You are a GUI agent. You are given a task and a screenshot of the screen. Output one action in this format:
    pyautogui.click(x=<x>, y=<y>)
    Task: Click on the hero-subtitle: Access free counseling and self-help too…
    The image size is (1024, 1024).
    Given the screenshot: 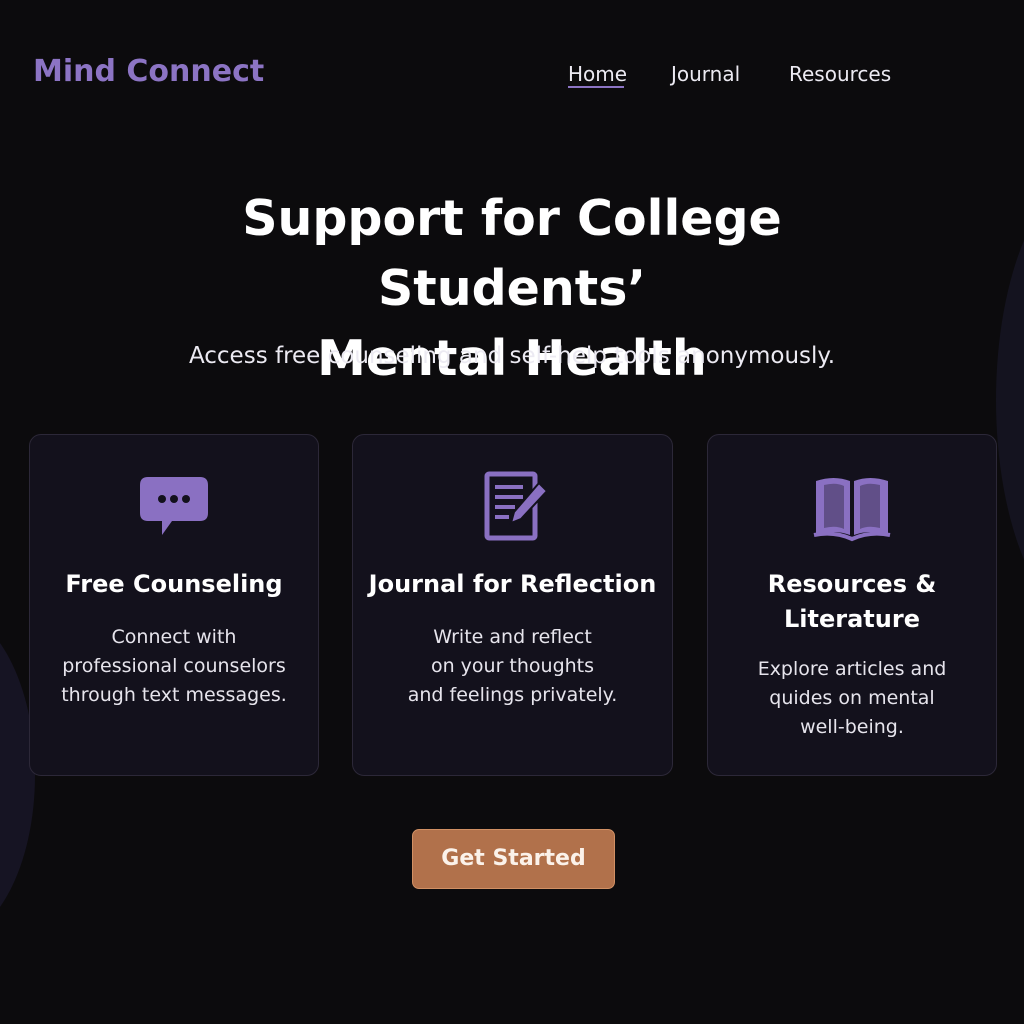 What is the action you would take?
    pyautogui.click(x=512, y=356)
    